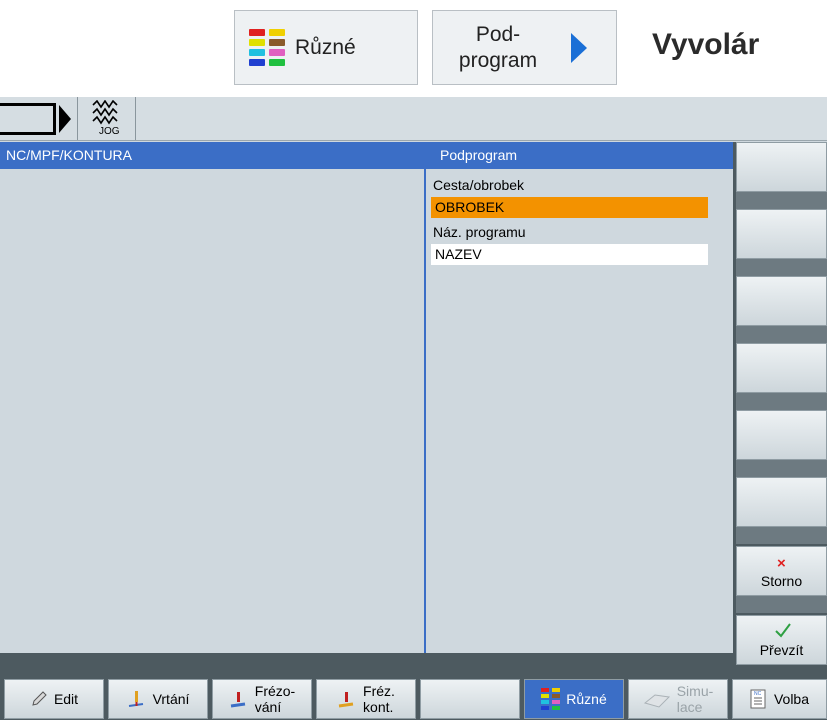 This screenshot has height=720, width=827. What do you see at coordinates (781, 368) in the screenshot?
I see `vsk-4-button` at bounding box center [781, 368].